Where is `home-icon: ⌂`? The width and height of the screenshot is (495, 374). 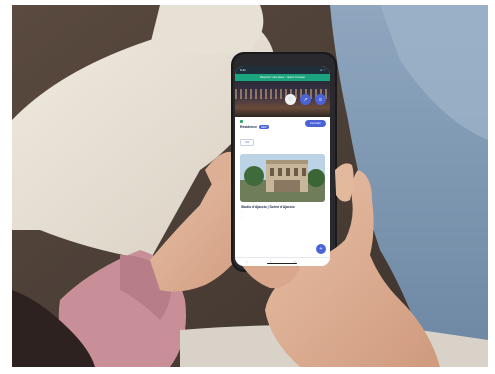 home-icon: ⌂ is located at coordinates (247, 262).